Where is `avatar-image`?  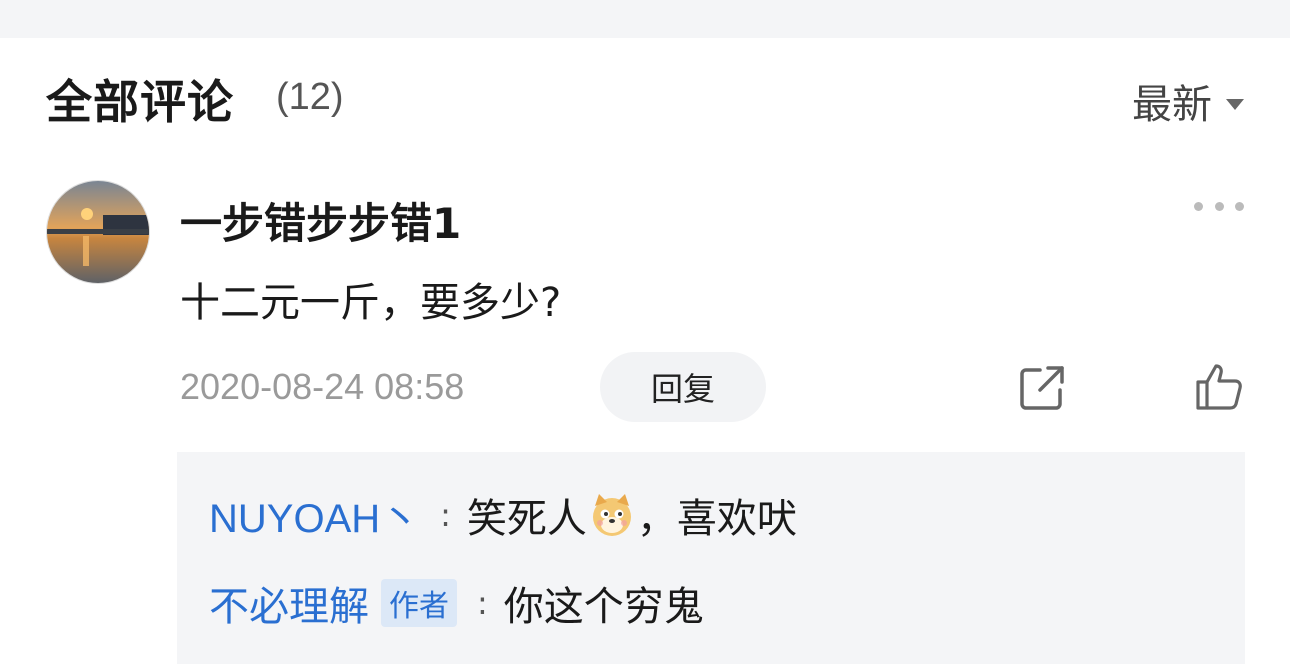 avatar-image is located at coordinates (98, 232).